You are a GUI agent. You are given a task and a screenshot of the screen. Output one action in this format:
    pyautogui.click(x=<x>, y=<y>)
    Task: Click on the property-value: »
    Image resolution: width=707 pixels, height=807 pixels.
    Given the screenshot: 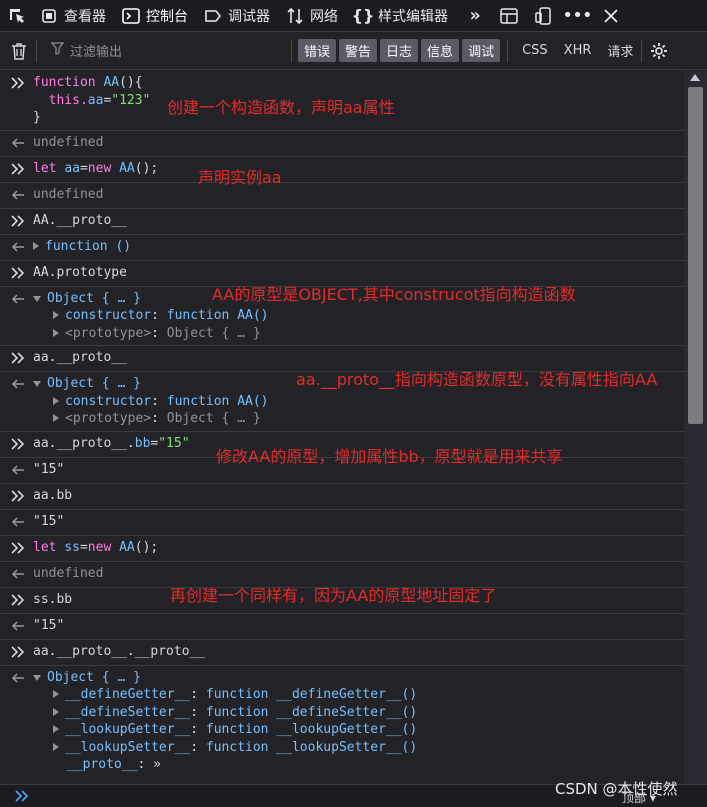 What is the action you would take?
    pyautogui.click(x=157, y=764)
    